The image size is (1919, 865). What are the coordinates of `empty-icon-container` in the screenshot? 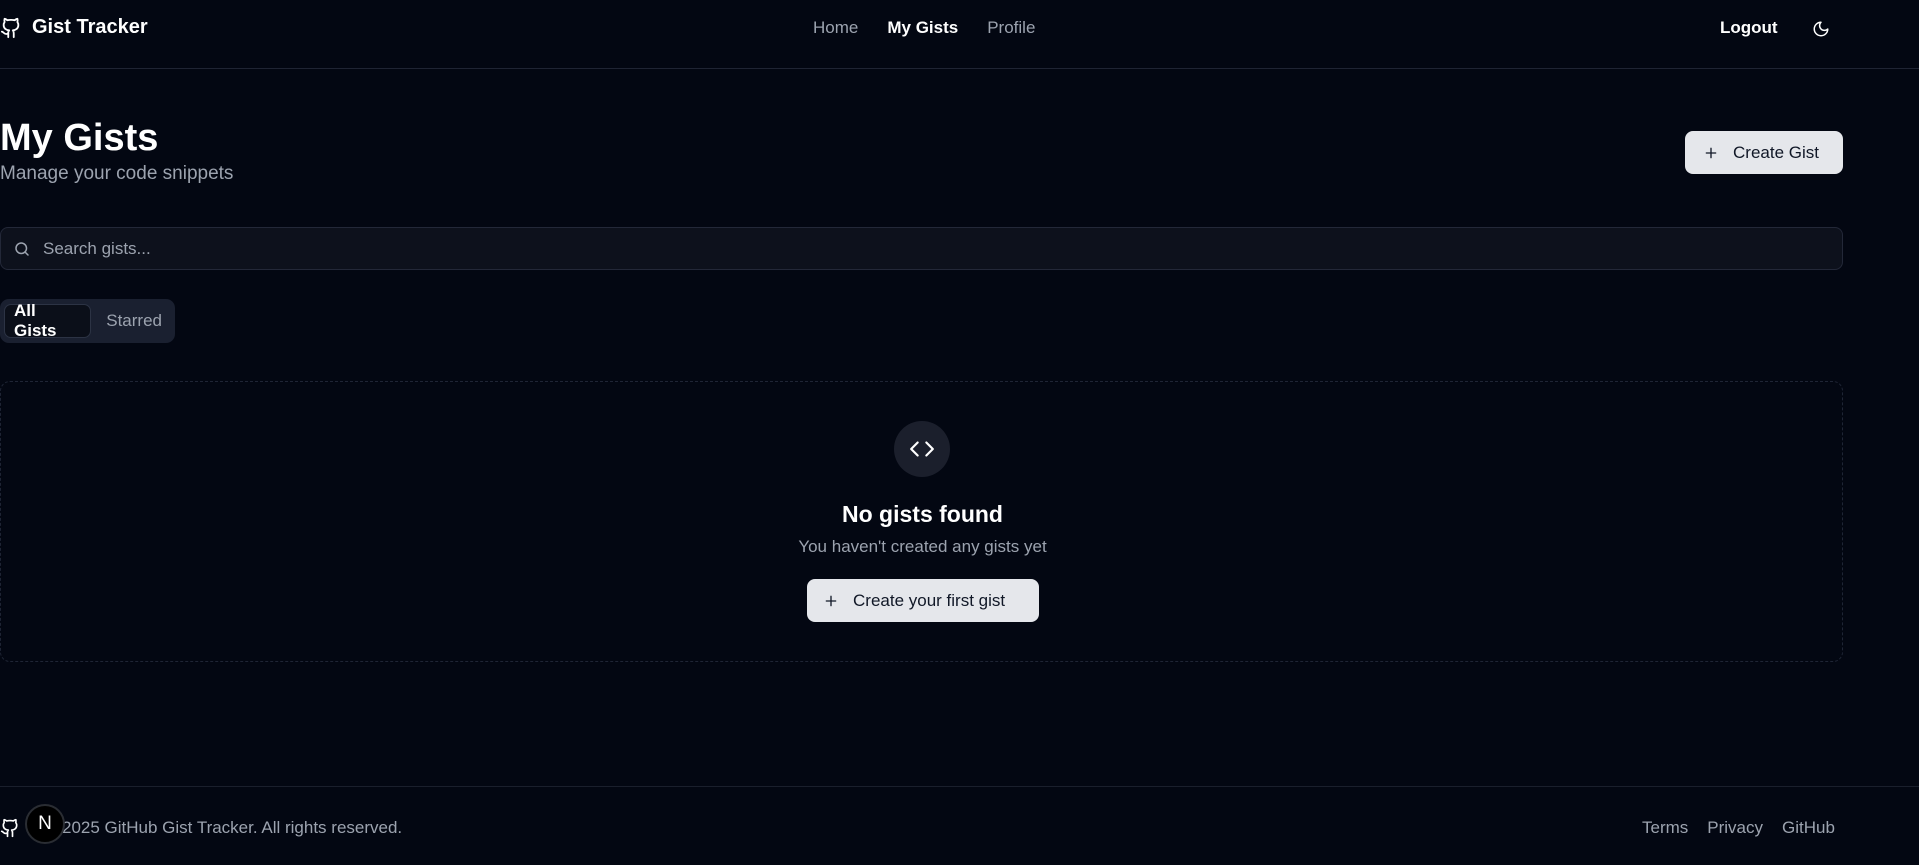 It's located at (922, 449).